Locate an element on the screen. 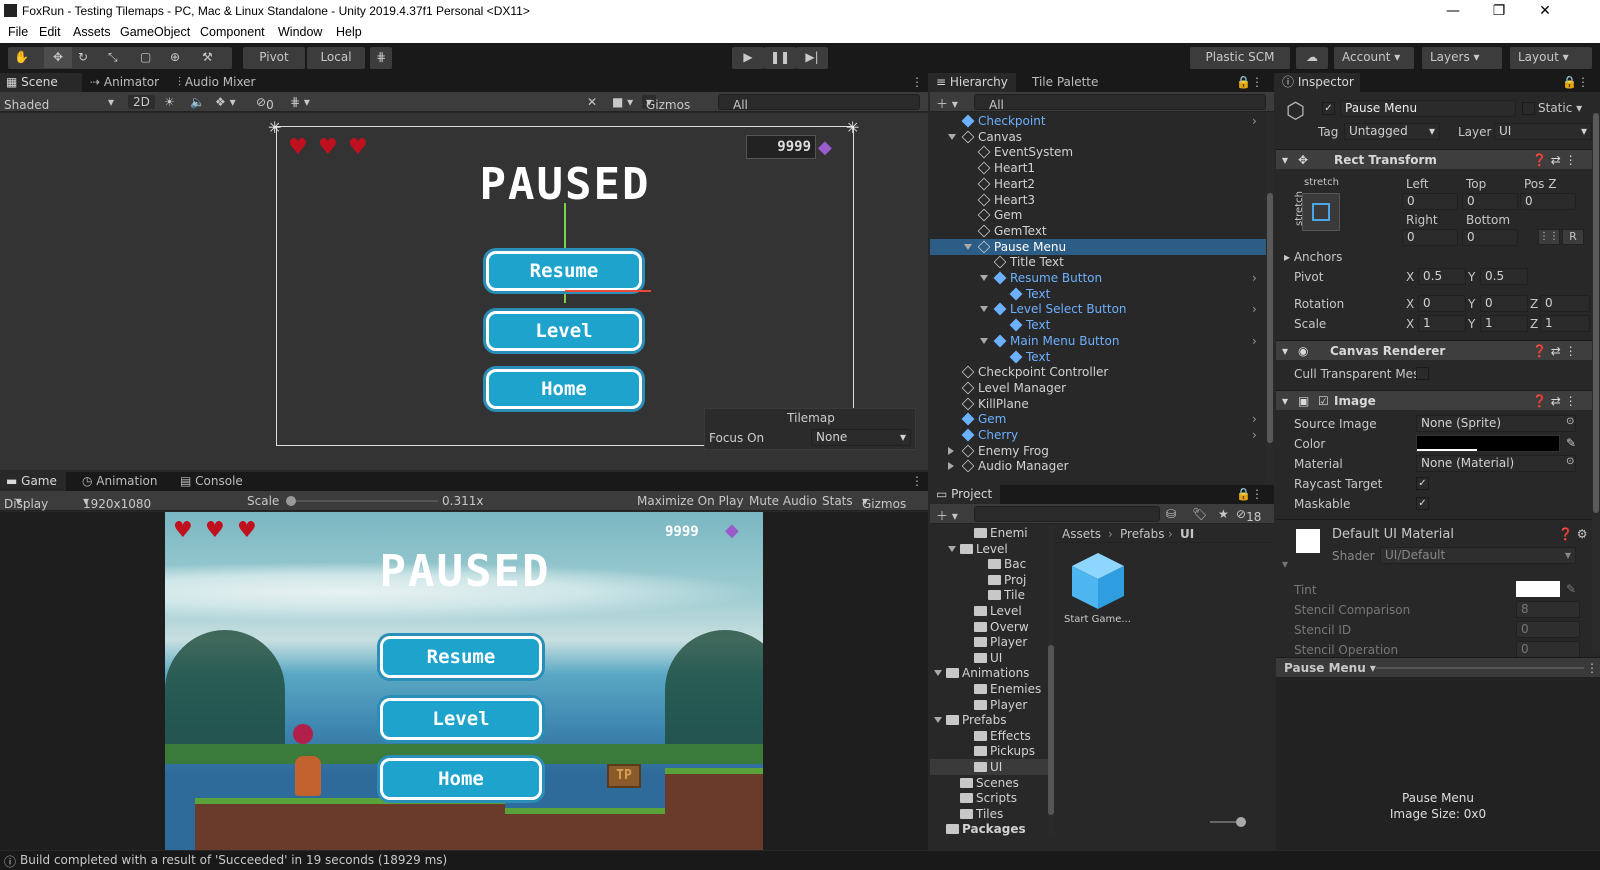 The width and height of the screenshot is (1600, 870). rotation-z-field: 0 is located at coordinates (1565, 303).